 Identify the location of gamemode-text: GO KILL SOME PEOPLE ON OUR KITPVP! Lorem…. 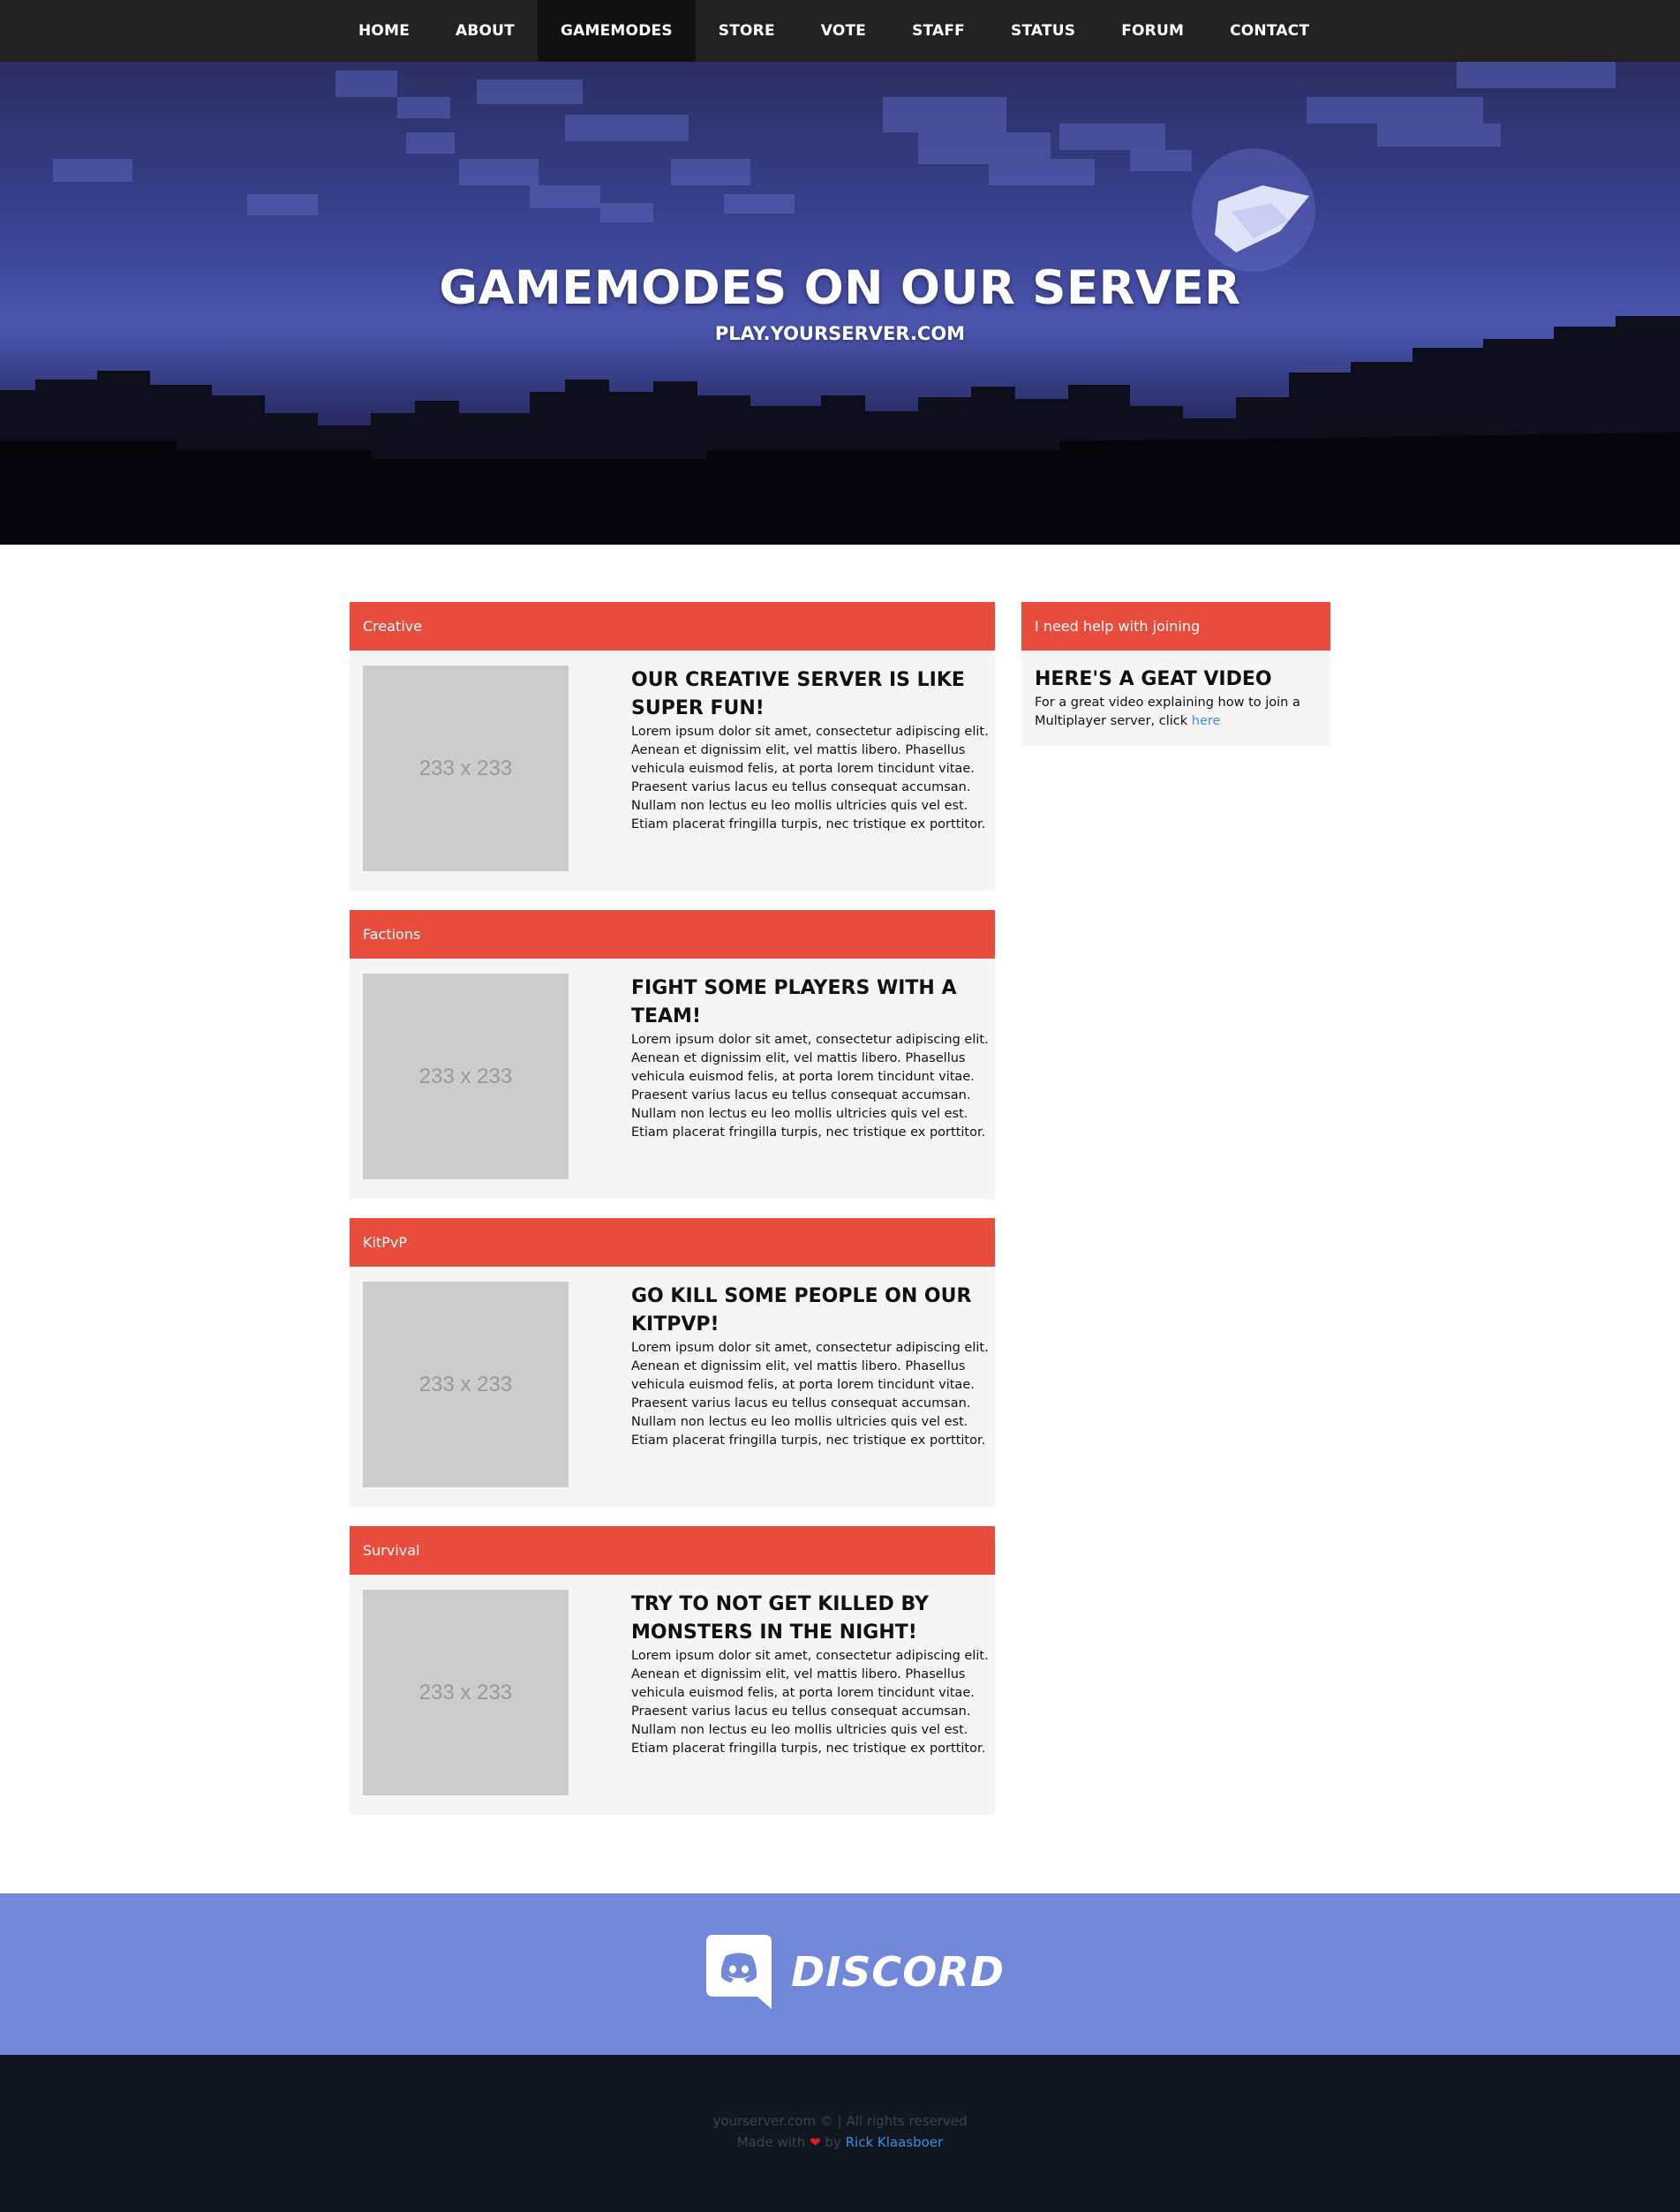
(816, 1366).